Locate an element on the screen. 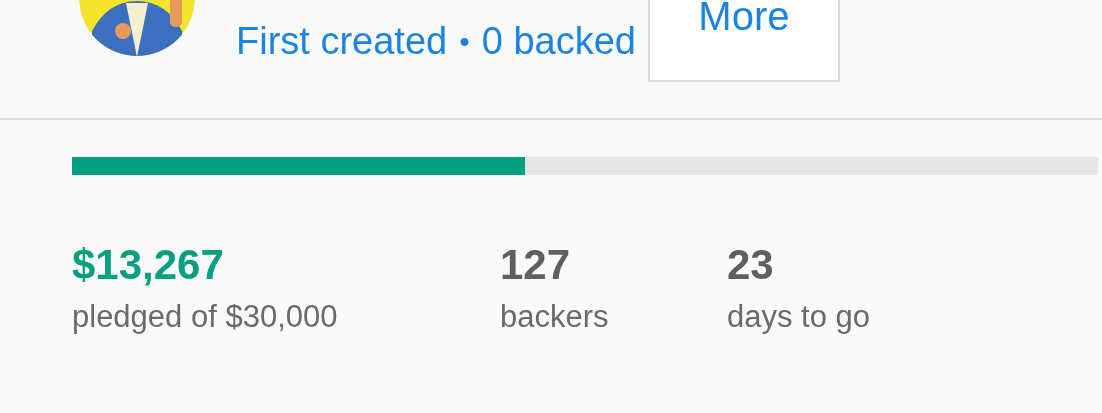 Image resolution: width=1102 pixels, height=413 pixels. stat-value: $13,267 is located at coordinates (148, 265).